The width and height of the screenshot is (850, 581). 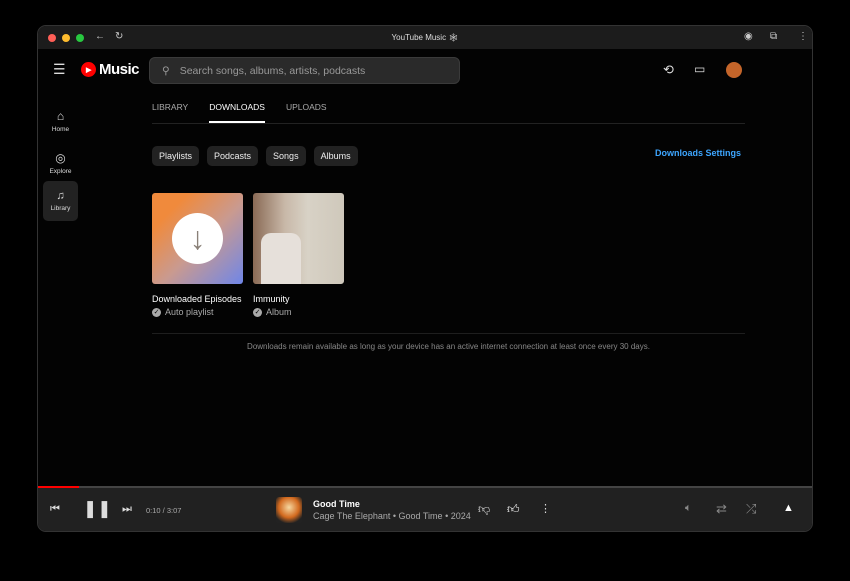 I want to click on downloads-settings-link: Downloads Settings, so click(x=698, y=153).